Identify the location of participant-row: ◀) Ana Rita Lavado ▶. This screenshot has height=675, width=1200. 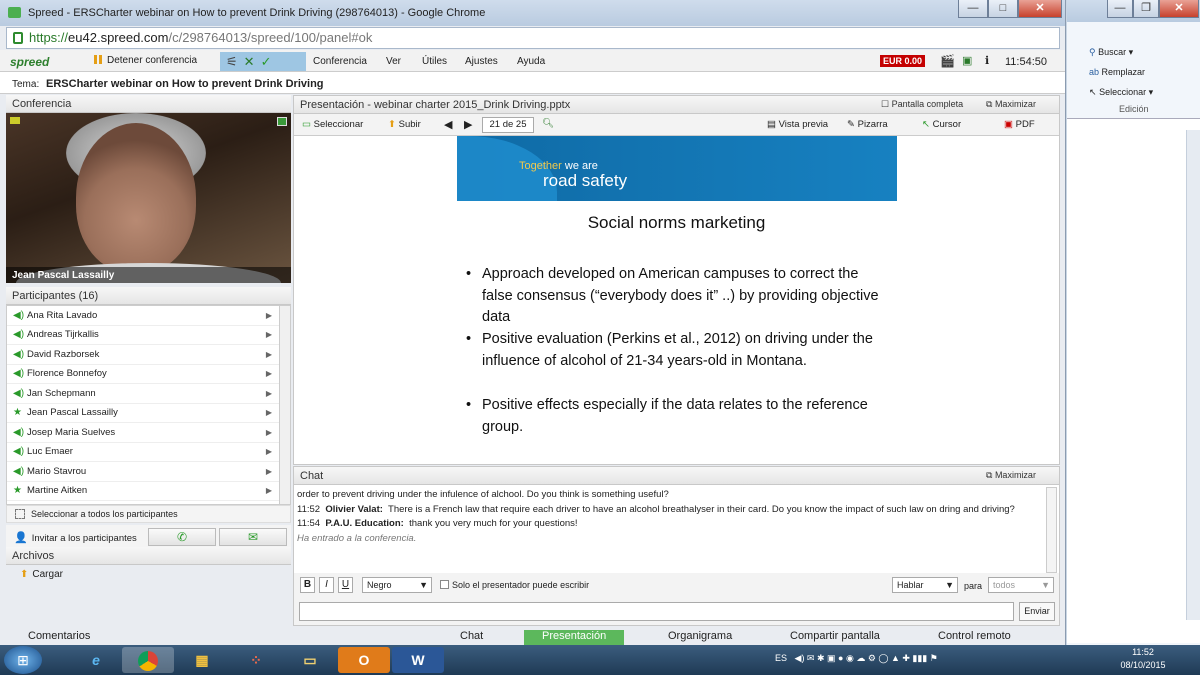
(148, 316).